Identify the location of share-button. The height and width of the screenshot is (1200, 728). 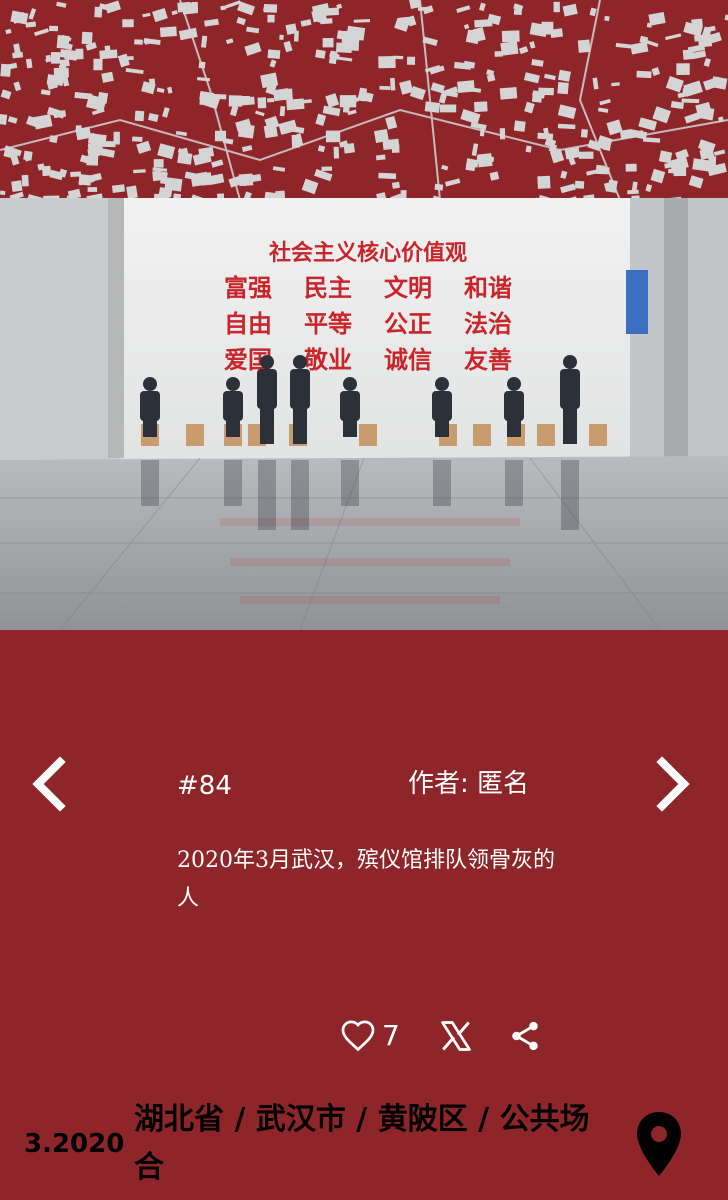
(525, 1036).